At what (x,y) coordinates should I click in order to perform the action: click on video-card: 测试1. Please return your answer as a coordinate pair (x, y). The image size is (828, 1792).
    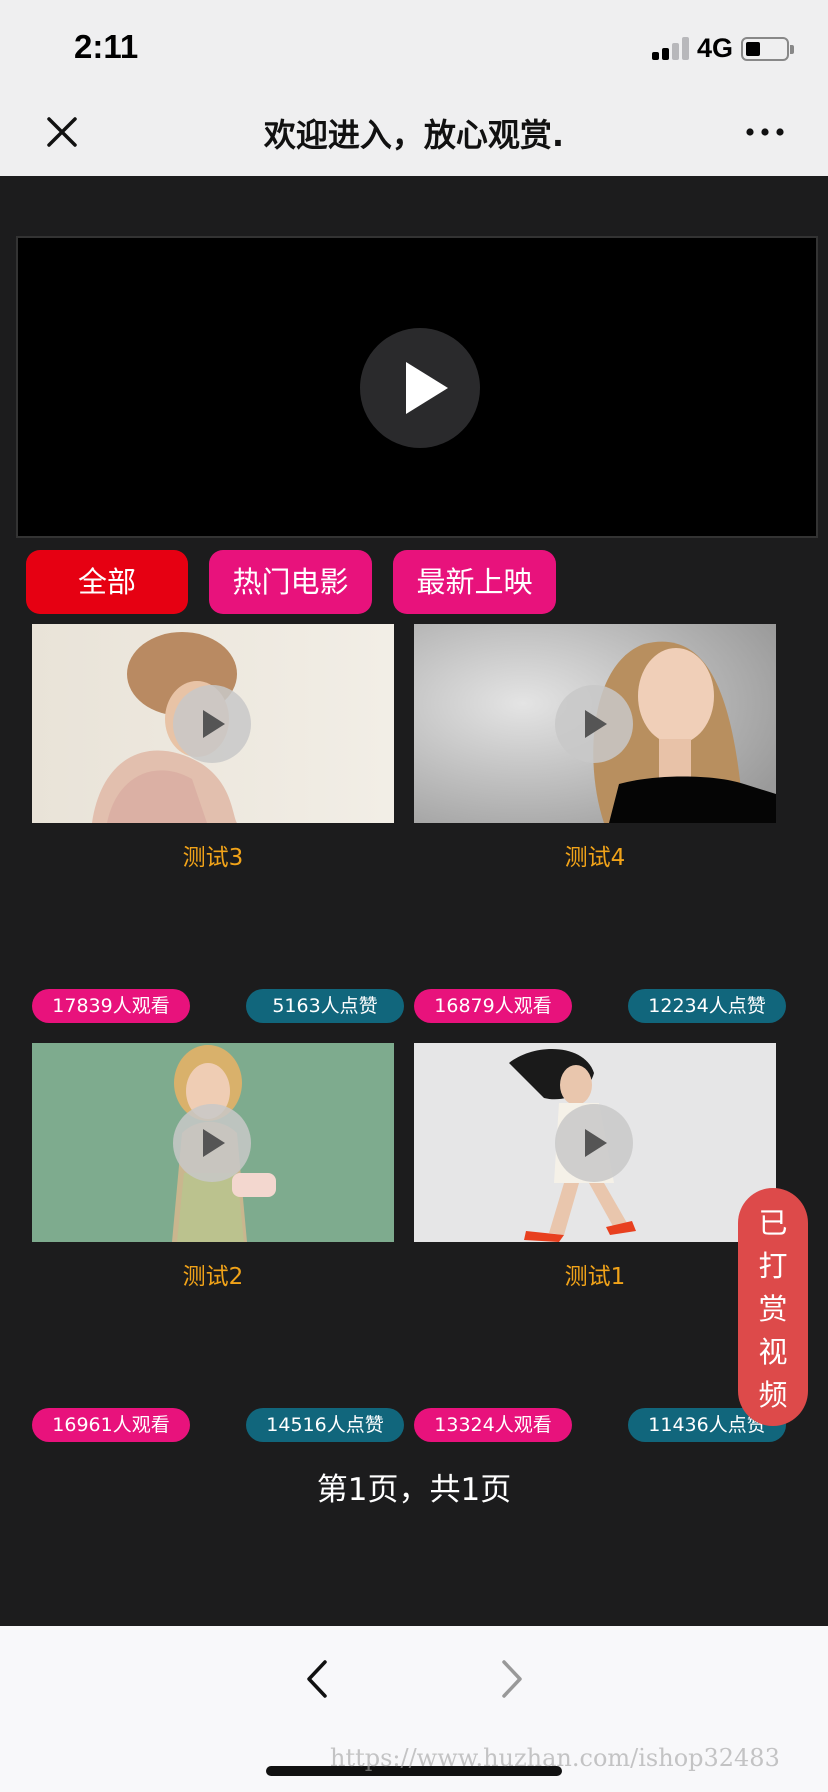
    Looking at the image, I should click on (595, 1166).